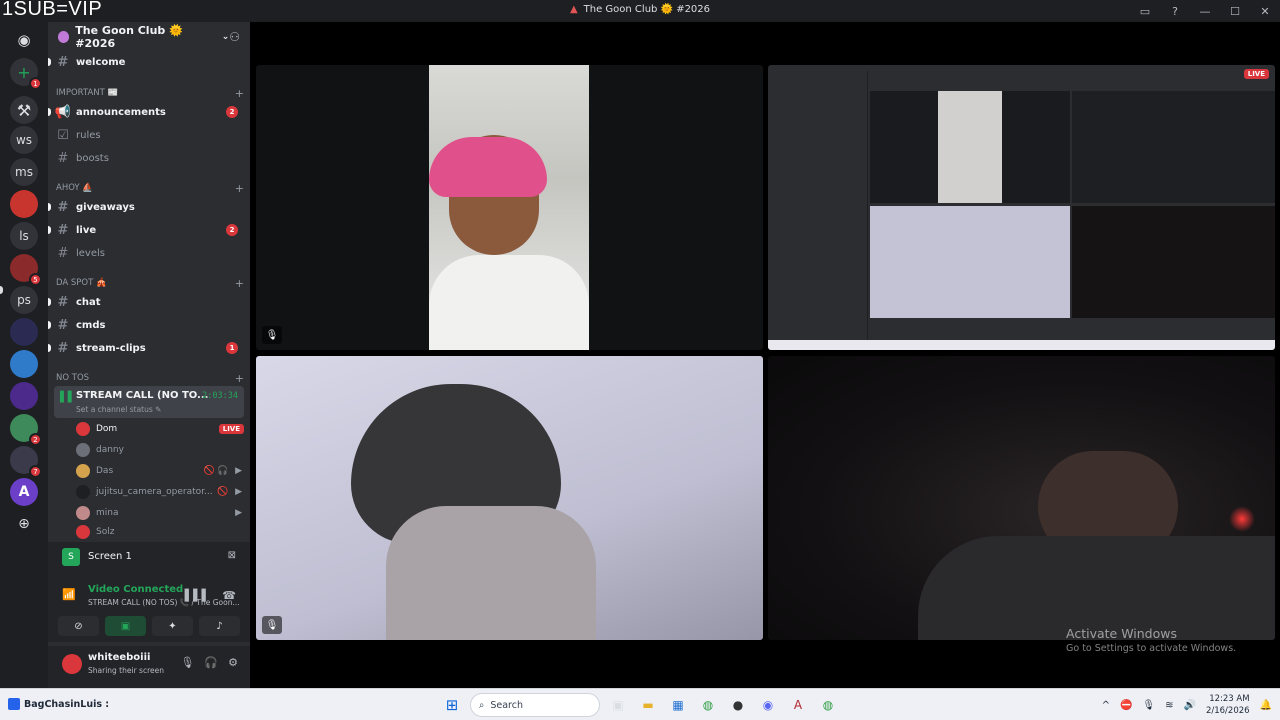 Image resolution: width=1280 pixels, height=720 pixels. What do you see at coordinates (24, 172) in the screenshot?
I see `server-ms: ms` at bounding box center [24, 172].